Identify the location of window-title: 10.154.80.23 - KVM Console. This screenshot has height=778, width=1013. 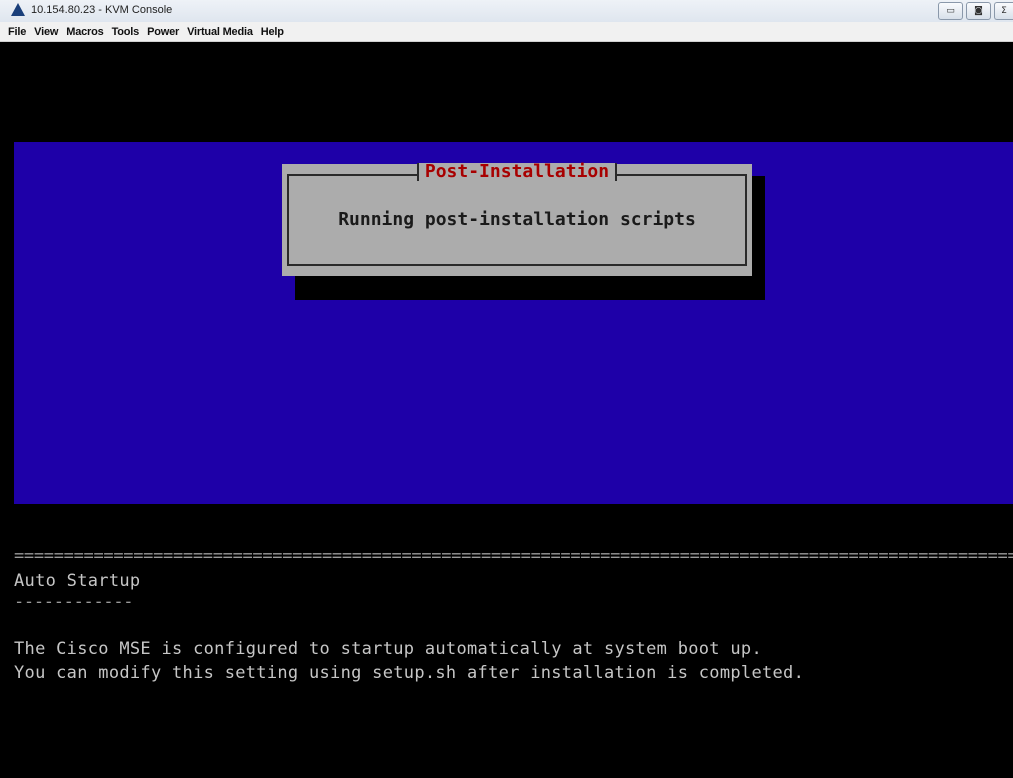
(102, 10).